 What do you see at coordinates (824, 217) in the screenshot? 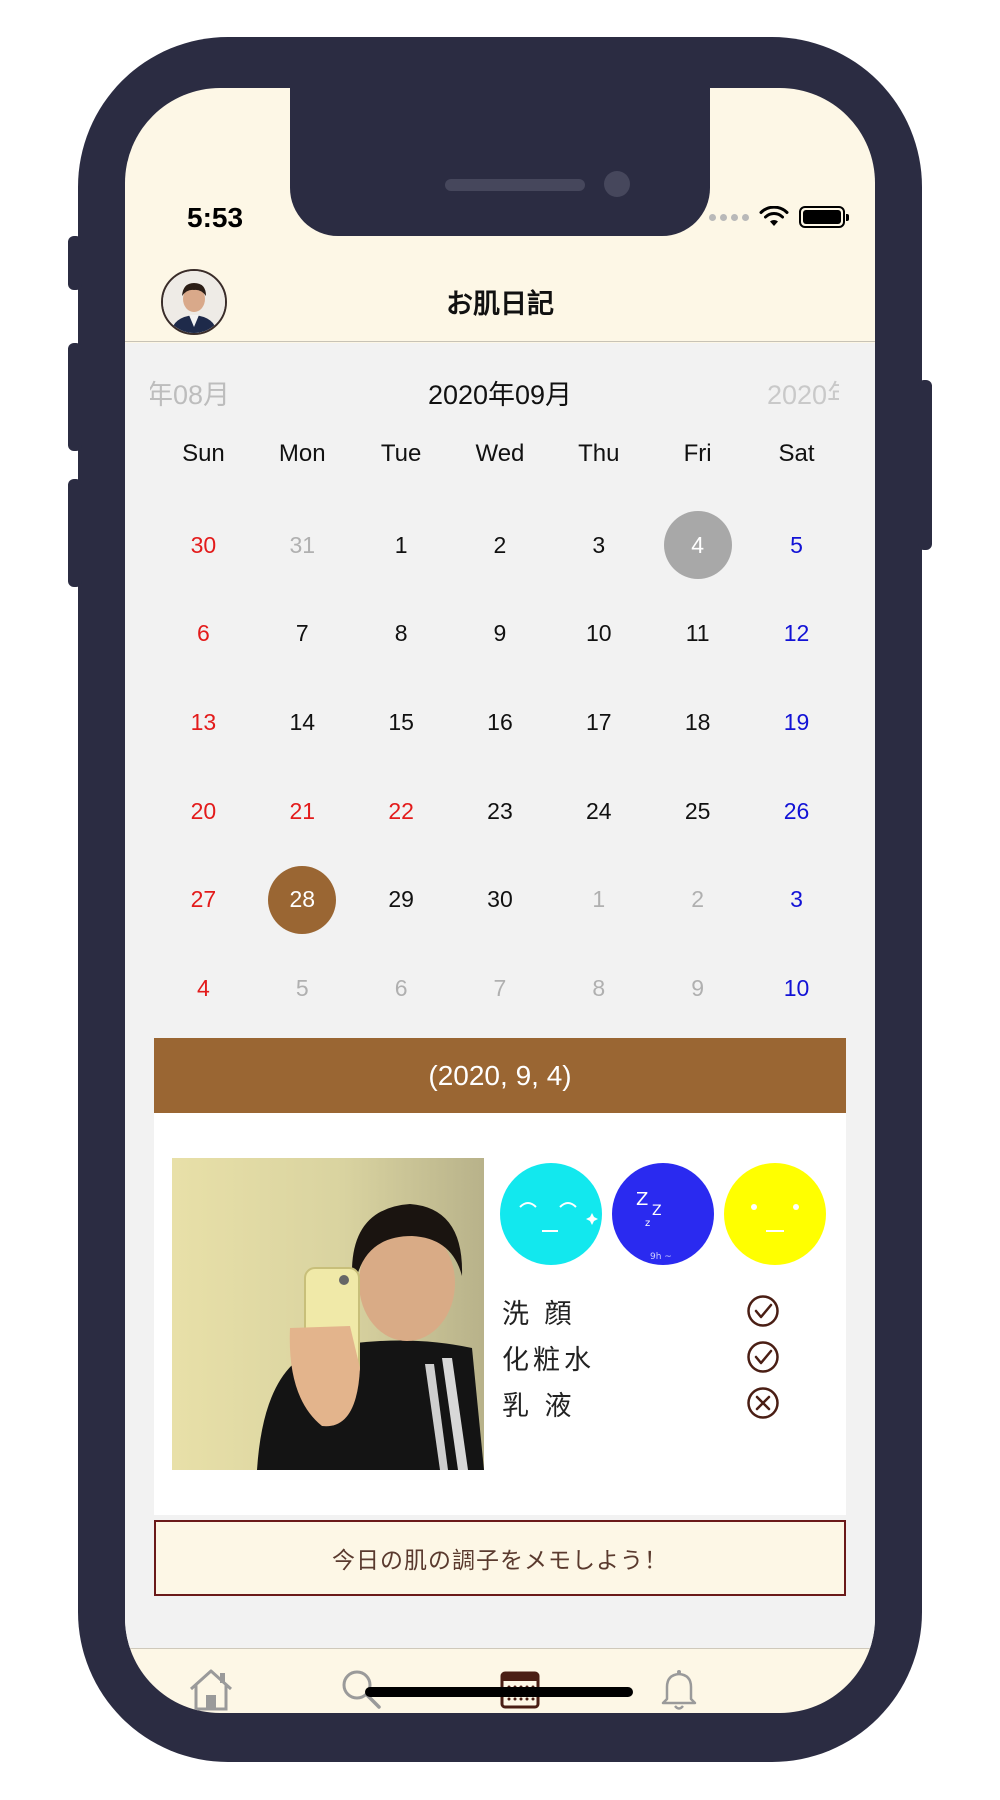
I see `battery-icon` at bounding box center [824, 217].